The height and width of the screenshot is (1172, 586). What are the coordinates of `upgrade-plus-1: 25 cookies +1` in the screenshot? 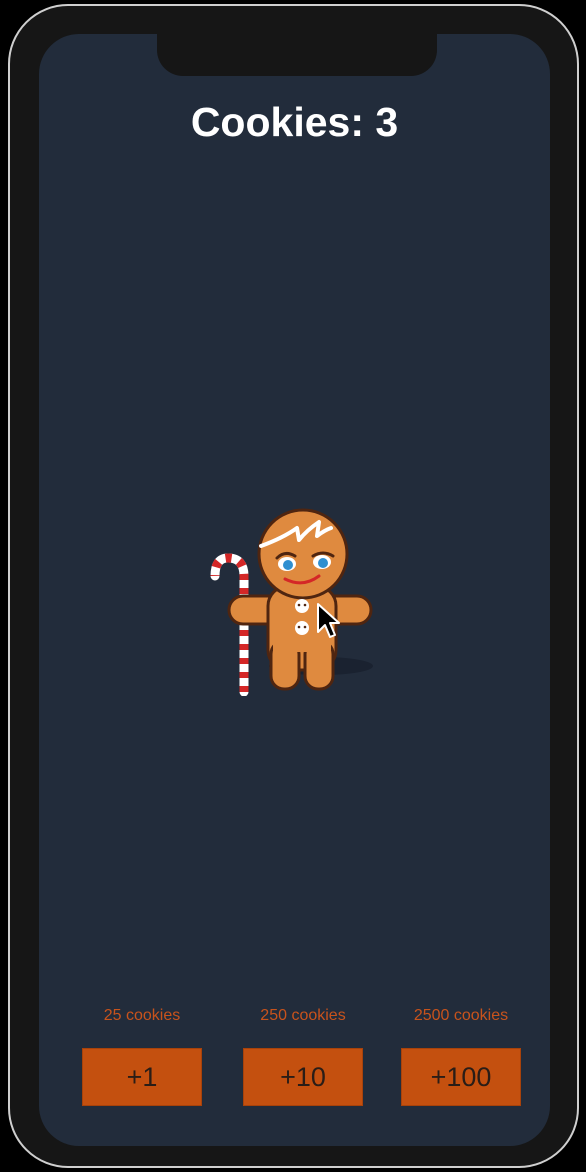 It's located at (142, 1056).